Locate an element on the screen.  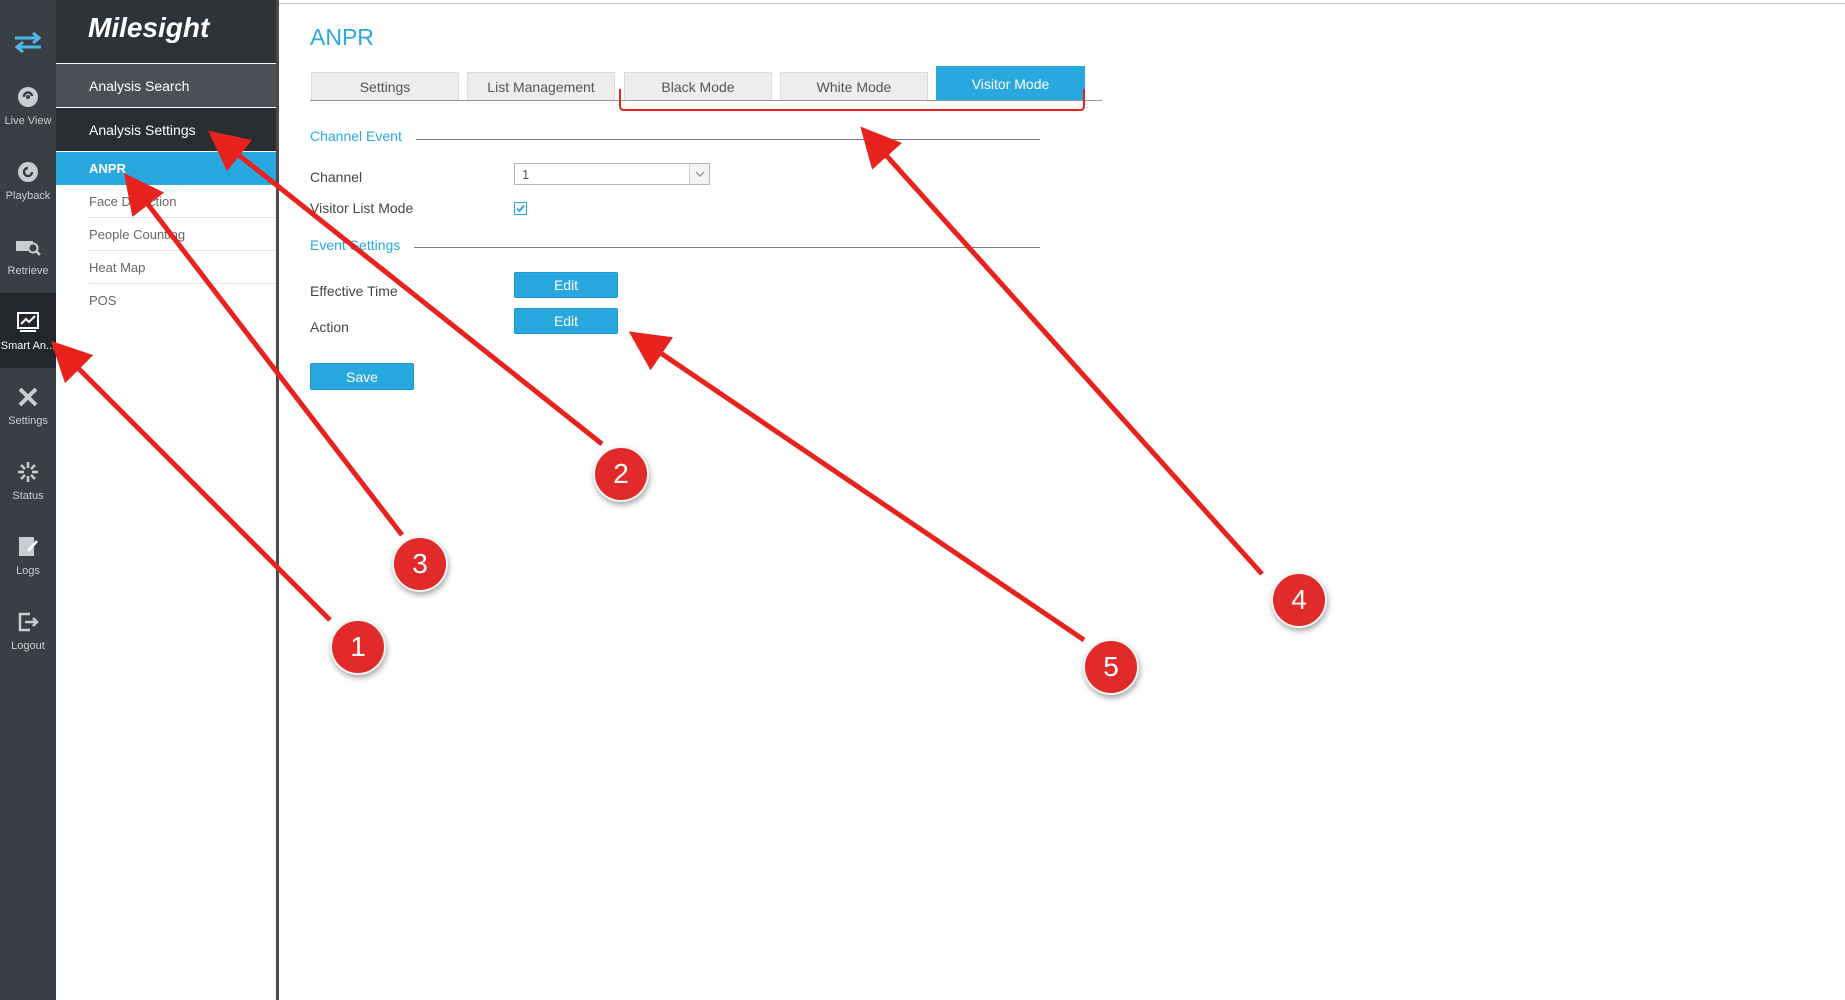
rail-item-retrieve: Retrieve is located at coordinates (28, 255).